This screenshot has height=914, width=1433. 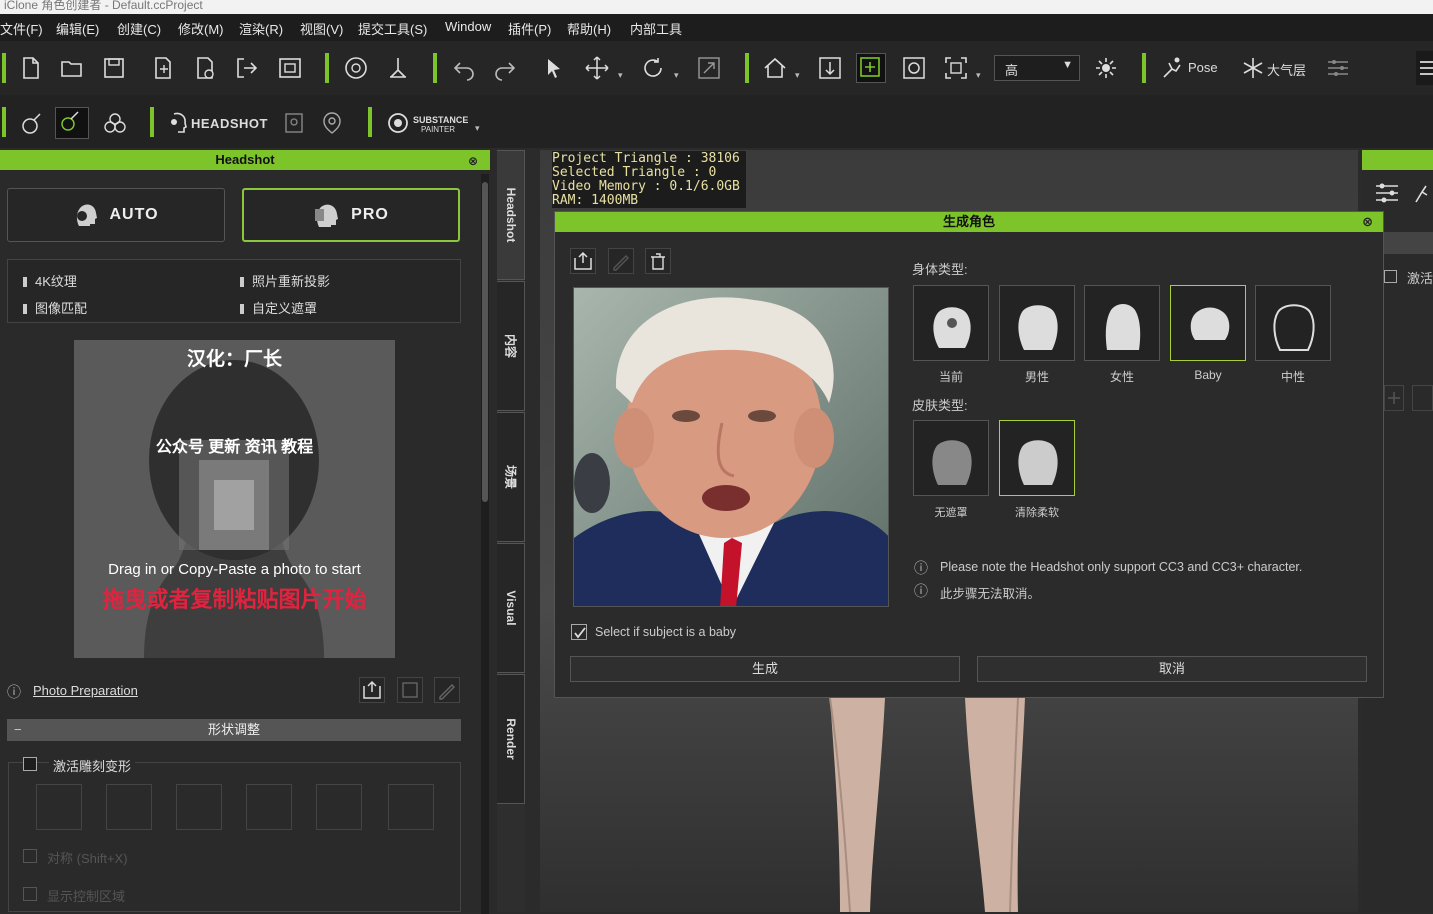 What do you see at coordinates (956, 68) in the screenshot?
I see `zoom-extent-icon` at bounding box center [956, 68].